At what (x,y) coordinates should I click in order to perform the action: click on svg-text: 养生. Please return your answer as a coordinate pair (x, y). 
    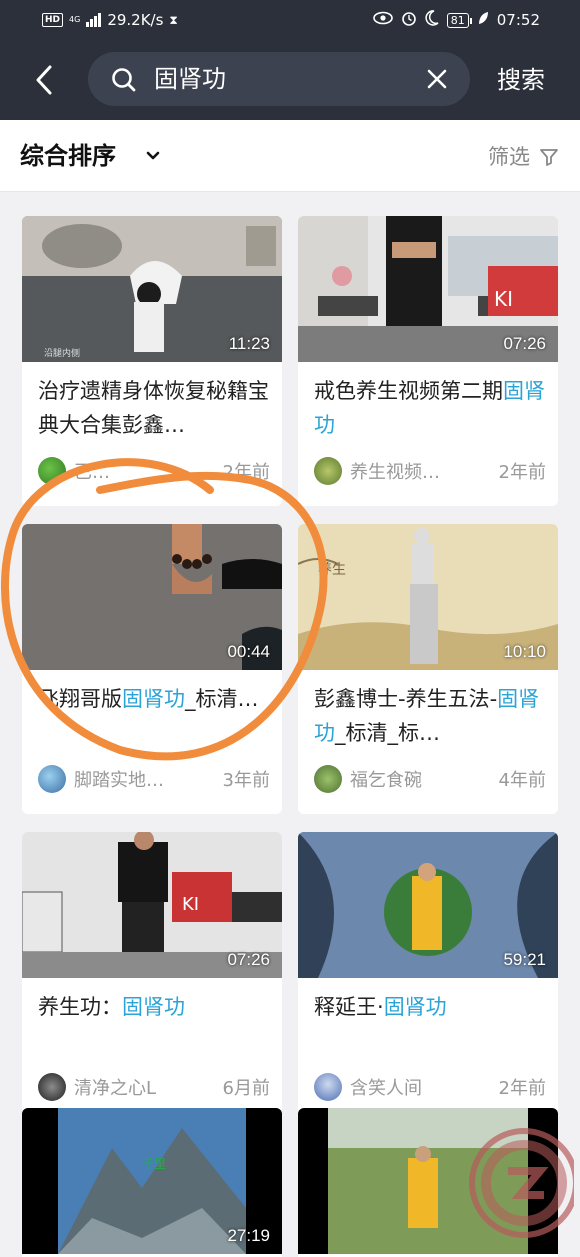
    Looking at the image, I should click on (332, 570).